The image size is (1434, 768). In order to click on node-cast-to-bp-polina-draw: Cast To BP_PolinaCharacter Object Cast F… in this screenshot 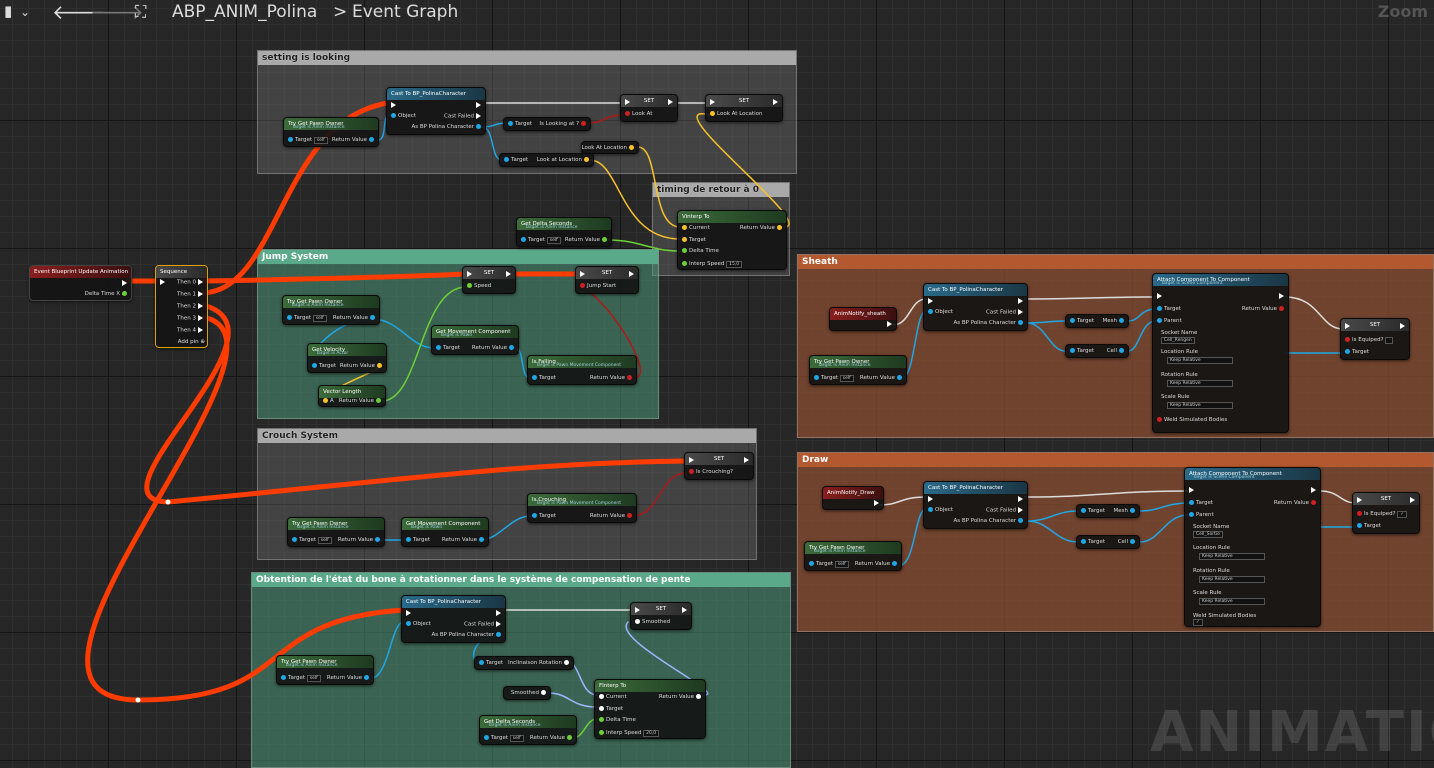, I will do `click(975, 505)`.